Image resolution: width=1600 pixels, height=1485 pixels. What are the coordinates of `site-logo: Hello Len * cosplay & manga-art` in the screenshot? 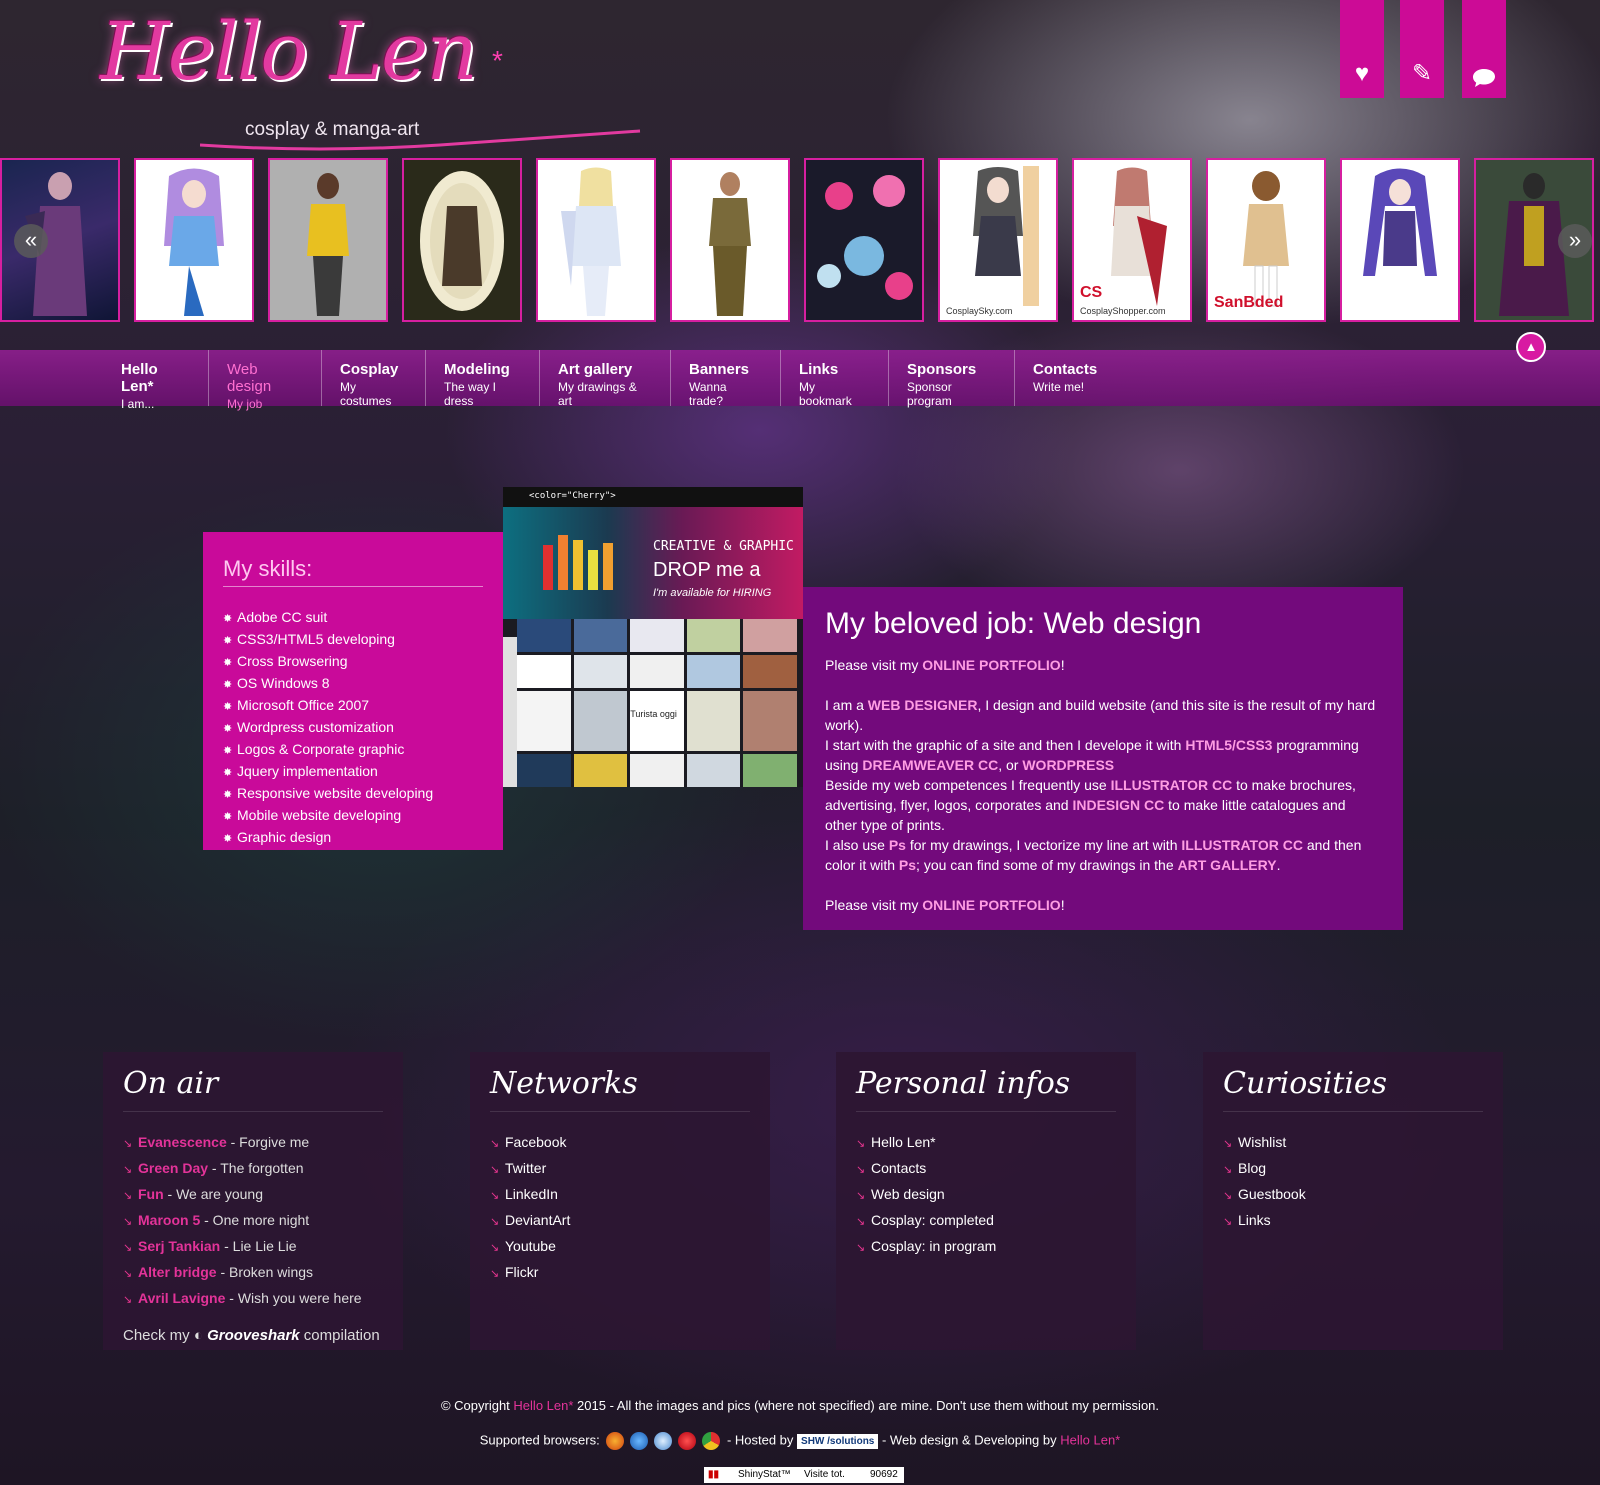 It's located at (370, 78).